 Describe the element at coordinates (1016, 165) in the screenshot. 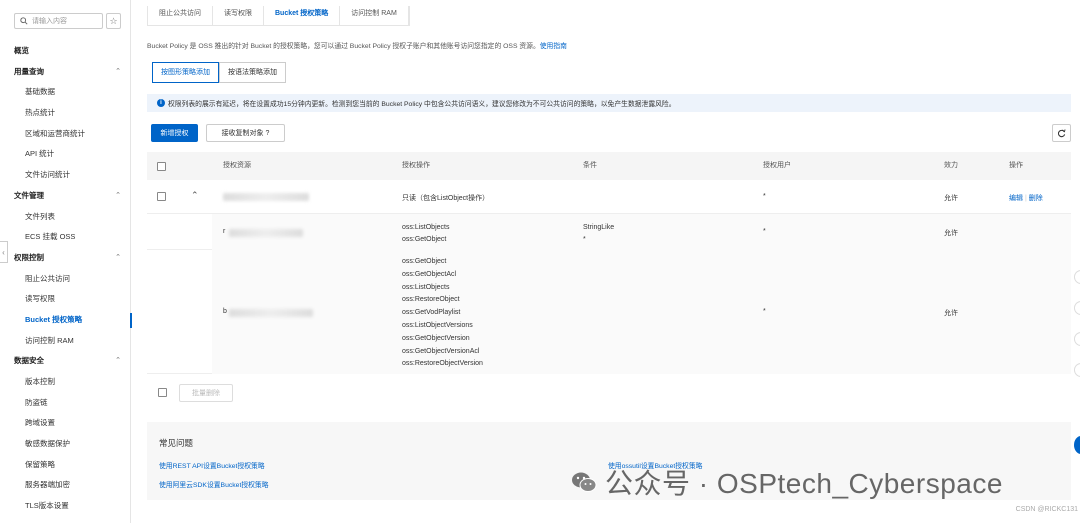

I see `col-ops: 操作` at that location.